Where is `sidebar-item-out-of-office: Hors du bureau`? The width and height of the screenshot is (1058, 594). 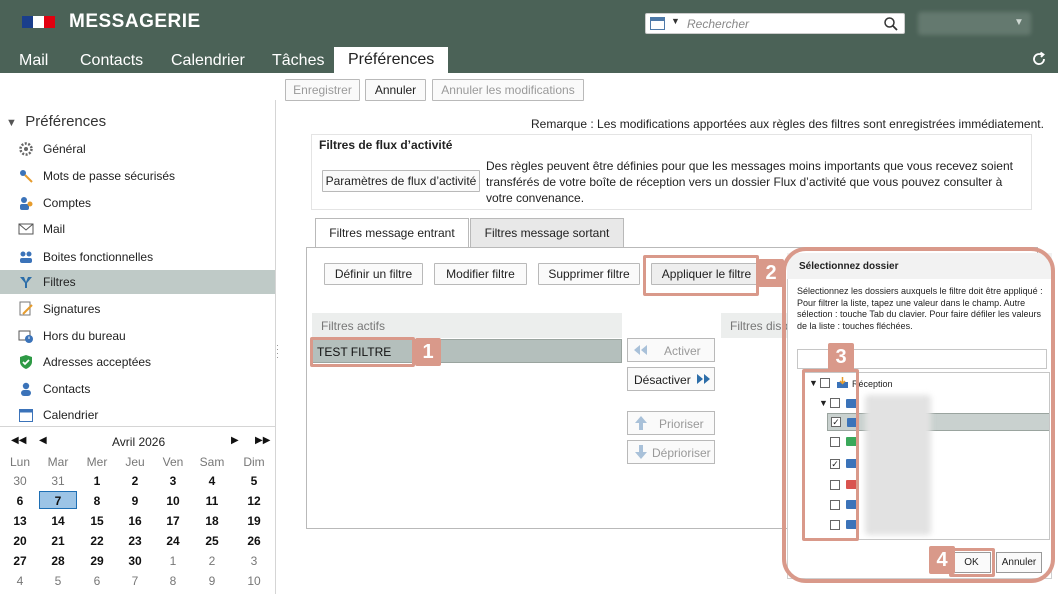 sidebar-item-out-of-office: Hors du bureau is located at coordinates (137, 336).